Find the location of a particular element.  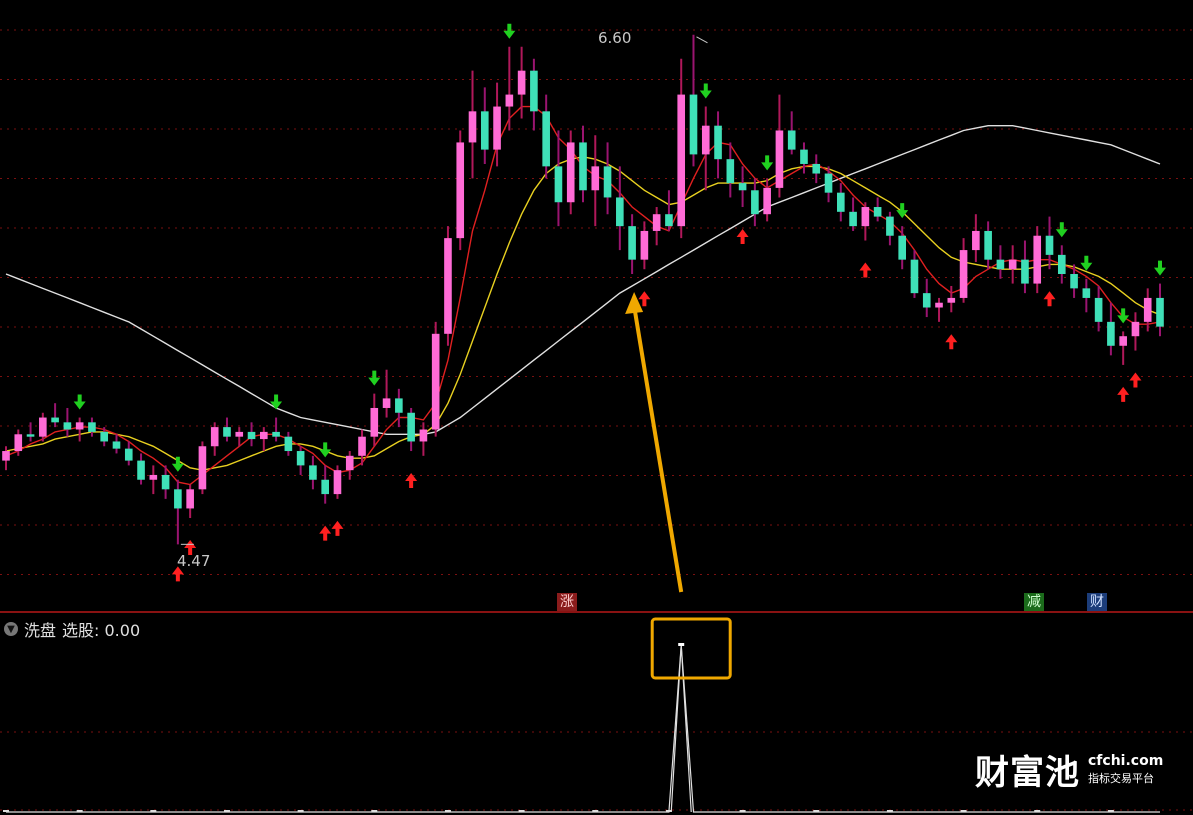

high-price-label: 6.60 is located at coordinates (615, 38).